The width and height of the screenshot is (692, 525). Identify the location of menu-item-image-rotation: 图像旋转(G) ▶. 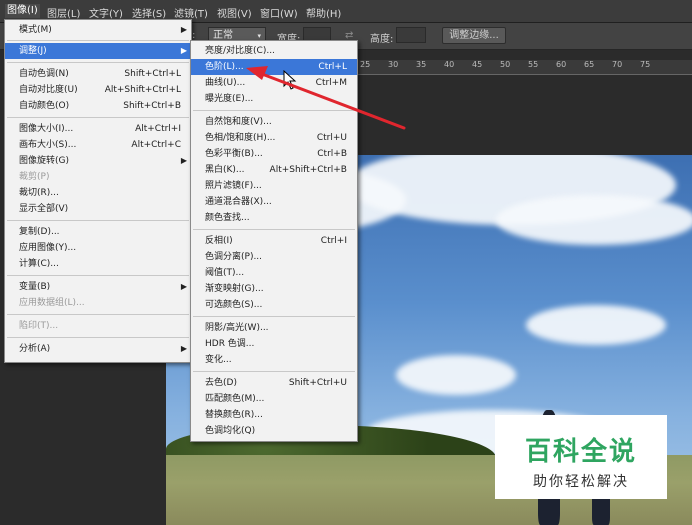
(98, 161).